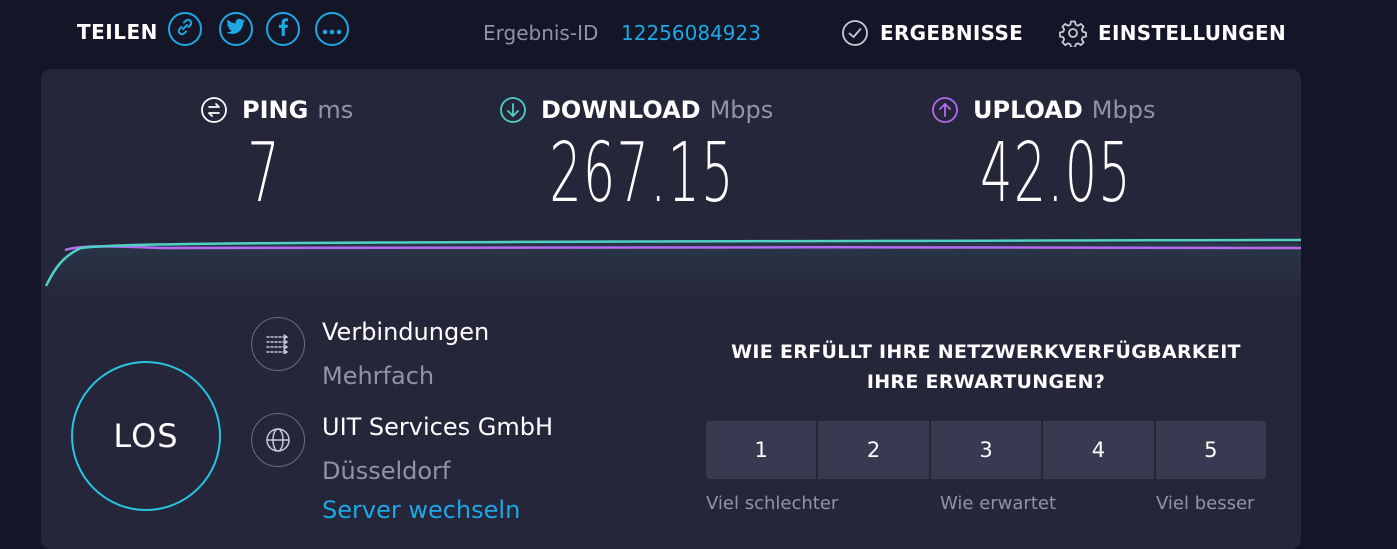 The image size is (1397, 549). I want to click on twitter-icon, so click(236, 29).